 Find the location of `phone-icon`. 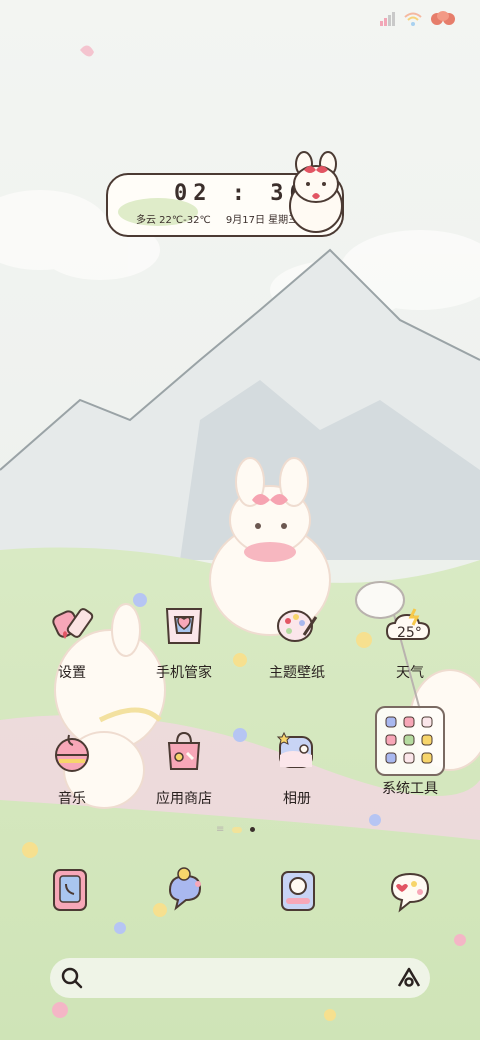

phone-icon is located at coordinates (70, 890).